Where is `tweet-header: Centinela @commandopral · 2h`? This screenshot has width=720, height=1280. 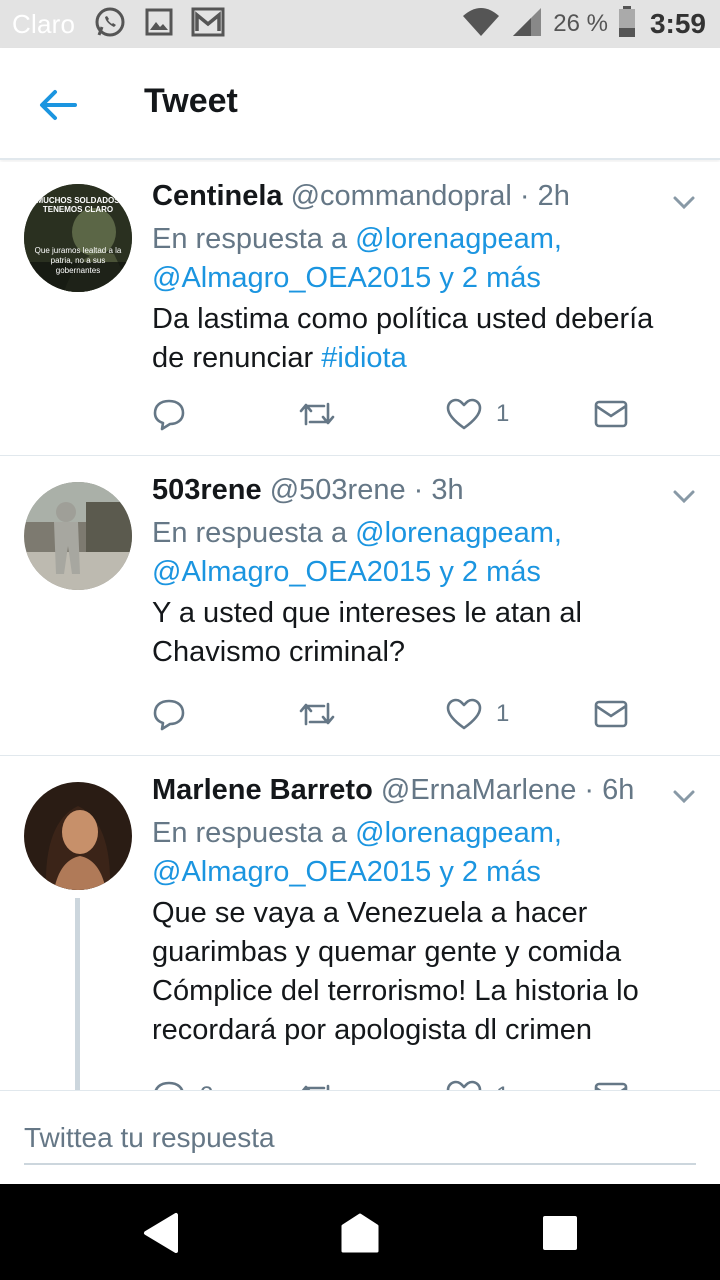
tweet-header: Centinela @commandopral · 2h is located at coordinates (361, 196).